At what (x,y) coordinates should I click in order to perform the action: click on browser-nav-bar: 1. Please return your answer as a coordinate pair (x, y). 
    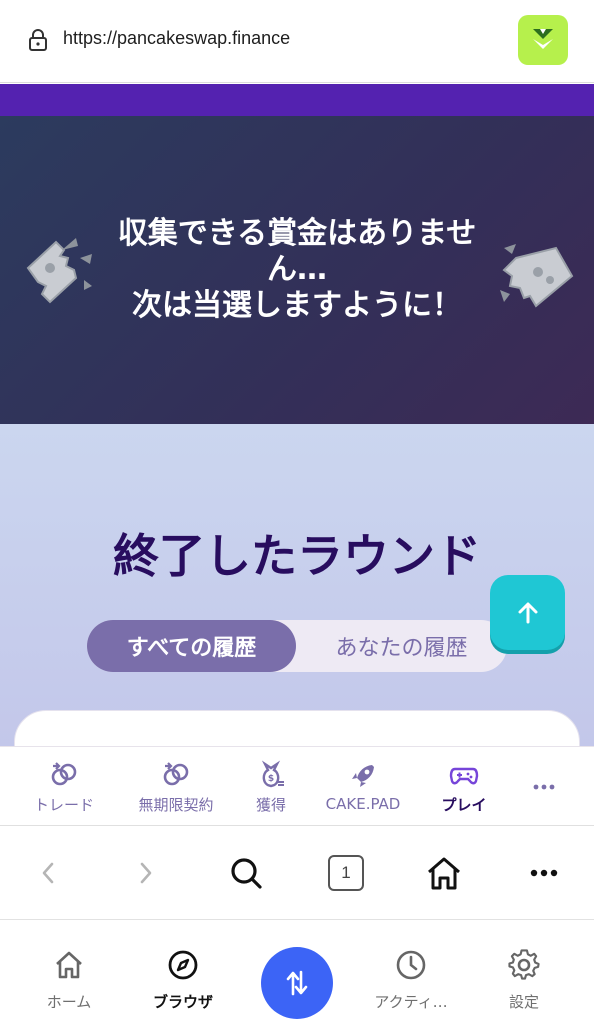
    Looking at the image, I should click on (297, 873).